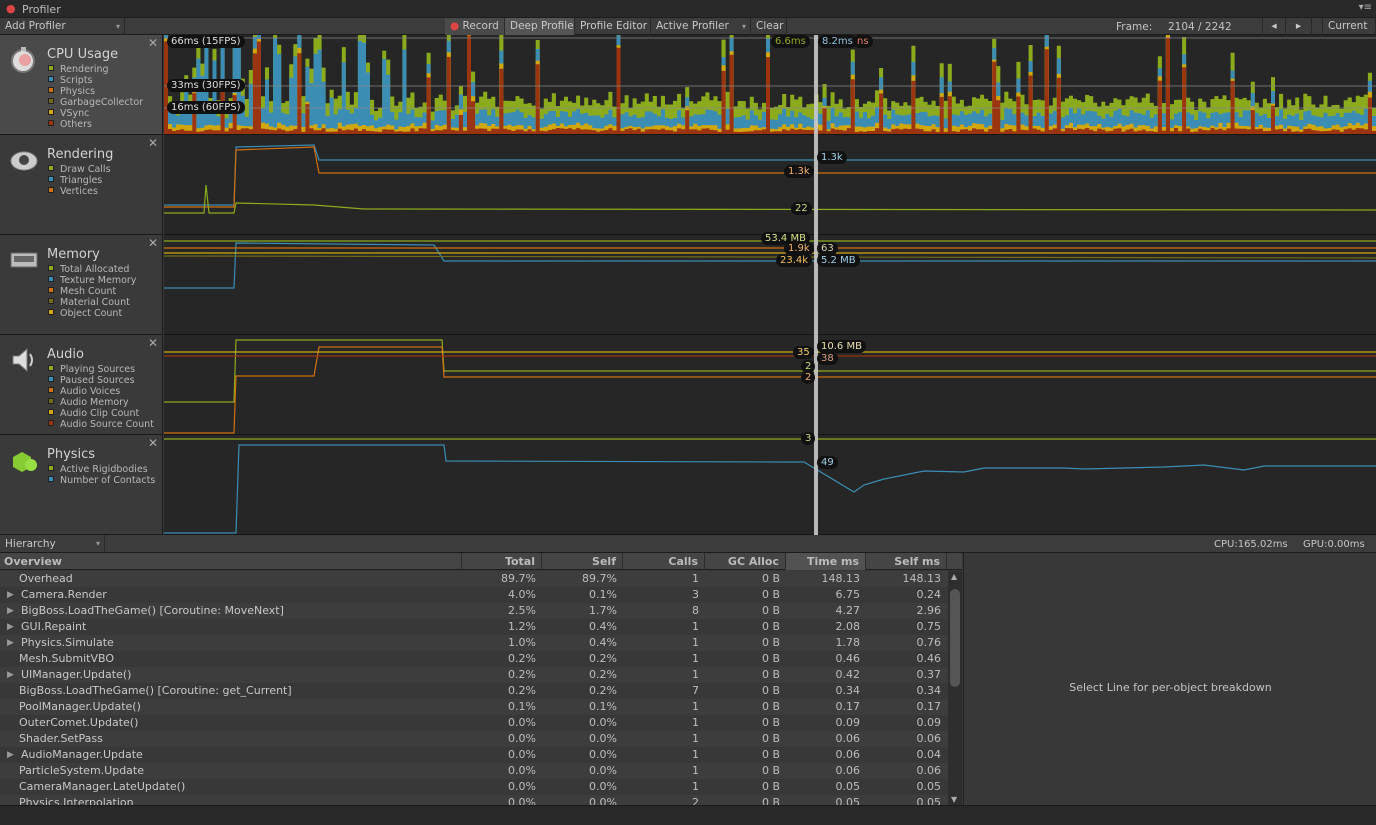 The image size is (1376, 825). I want to click on table-row: ▶ GUI.Repaint 1.2% 0.4% 1 0 B 2.08 0.75, so click(474, 627).